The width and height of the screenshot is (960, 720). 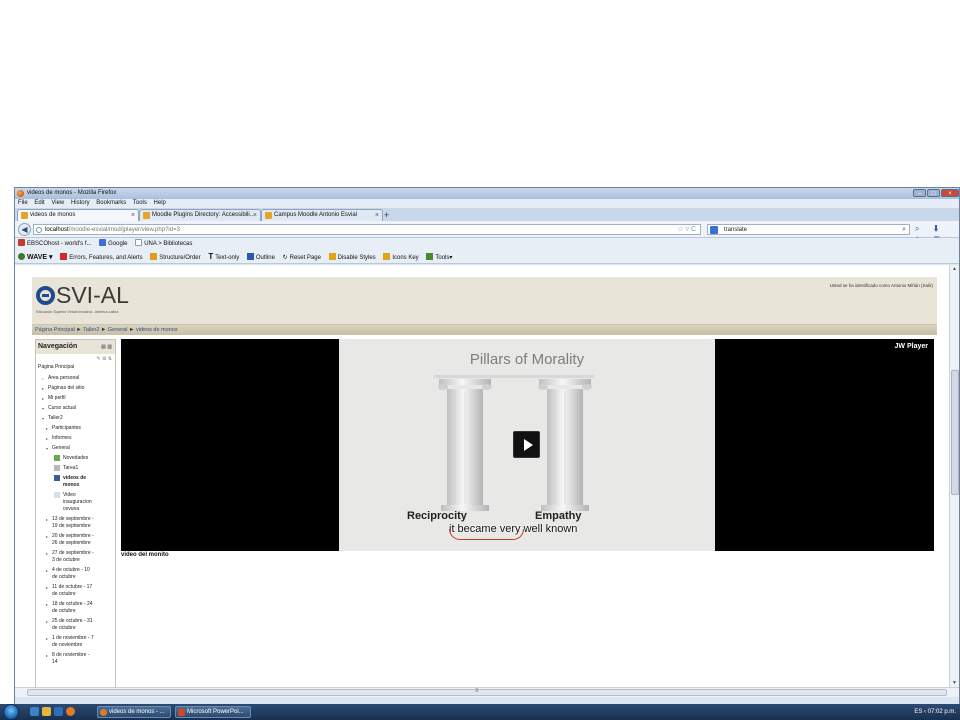 I want to click on firefox-icon, so click(x=20, y=193).